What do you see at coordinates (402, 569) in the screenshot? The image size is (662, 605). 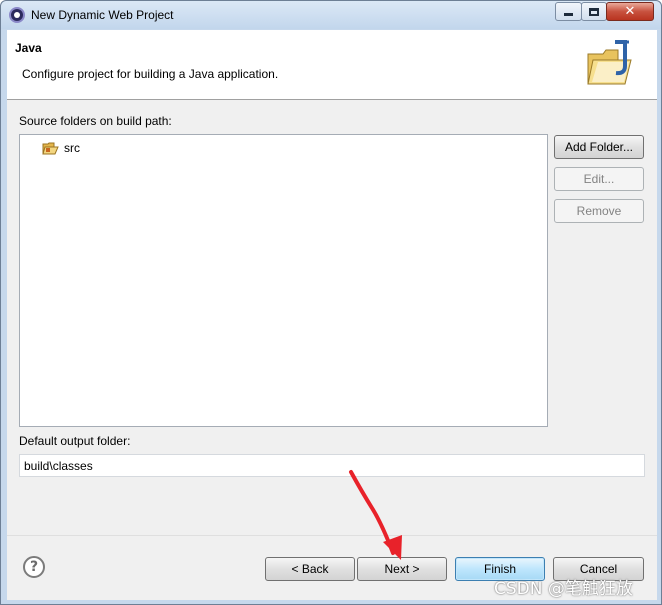 I see `next-button: Next >` at bounding box center [402, 569].